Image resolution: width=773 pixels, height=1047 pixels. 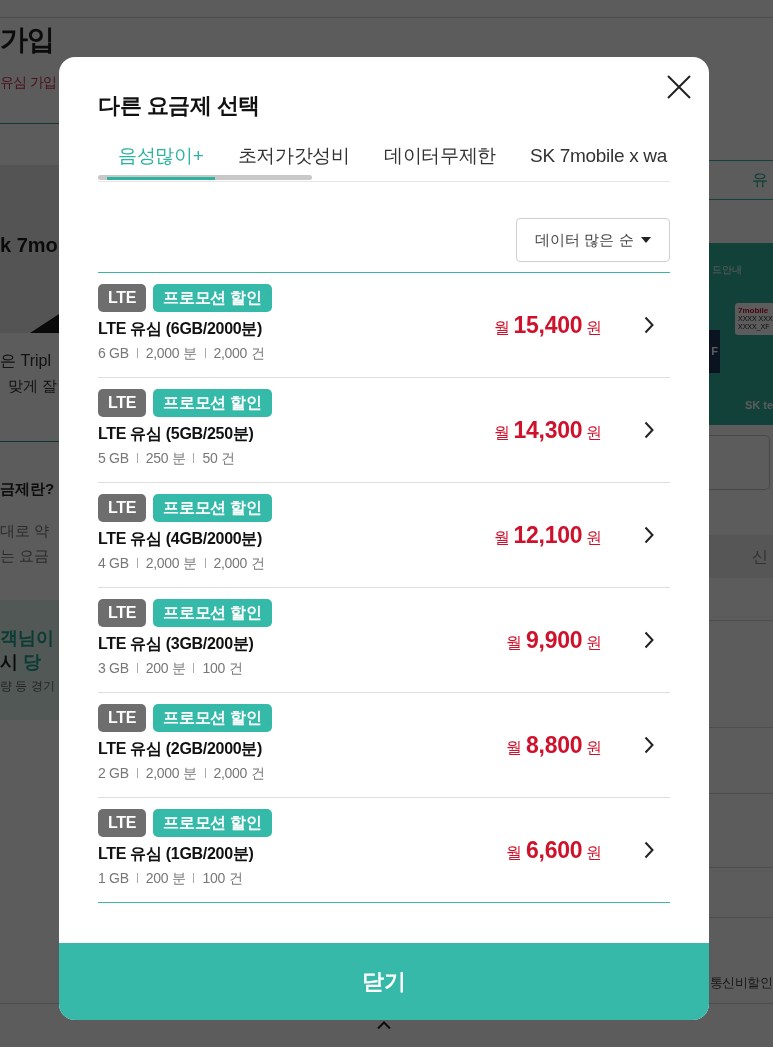 What do you see at coordinates (180, 749) in the screenshot?
I see `plan-name: LTE 유심 (2GB/2000분)` at bounding box center [180, 749].